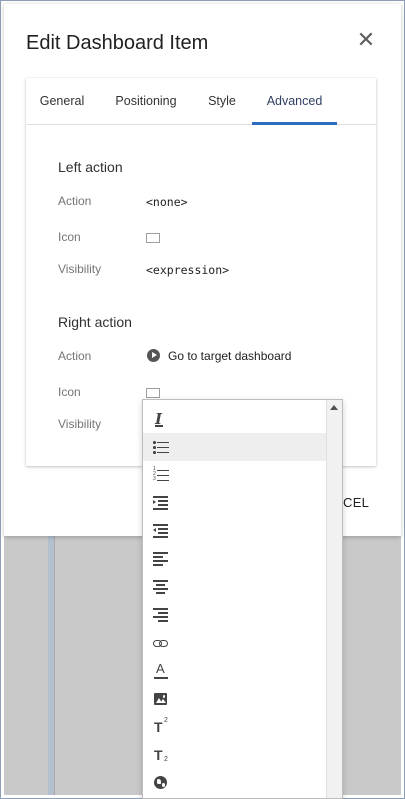  What do you see at coordinates (161, 559) in the screenshot?
I see `align-left-icon` at bounding box center [161, 559].